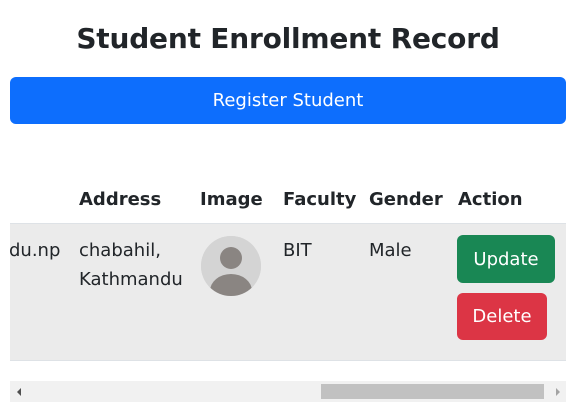  What do you see at coordinates (490, 199) in the screenshot?
I see `header-action: Action` at bounding box center [490, 199].